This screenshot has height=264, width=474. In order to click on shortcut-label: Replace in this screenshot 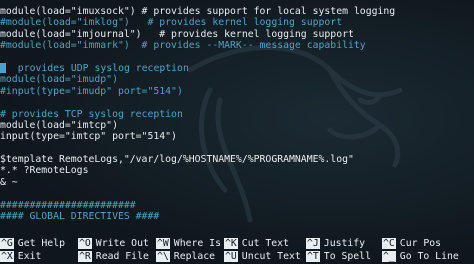, I will do `click(194, 256)`.